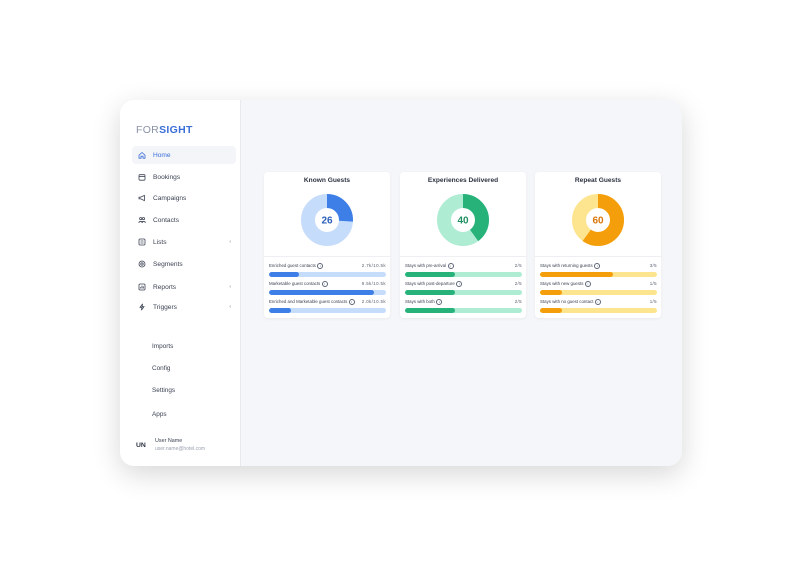  I want to click on nav-item-label: Reports, so click(165, 287).